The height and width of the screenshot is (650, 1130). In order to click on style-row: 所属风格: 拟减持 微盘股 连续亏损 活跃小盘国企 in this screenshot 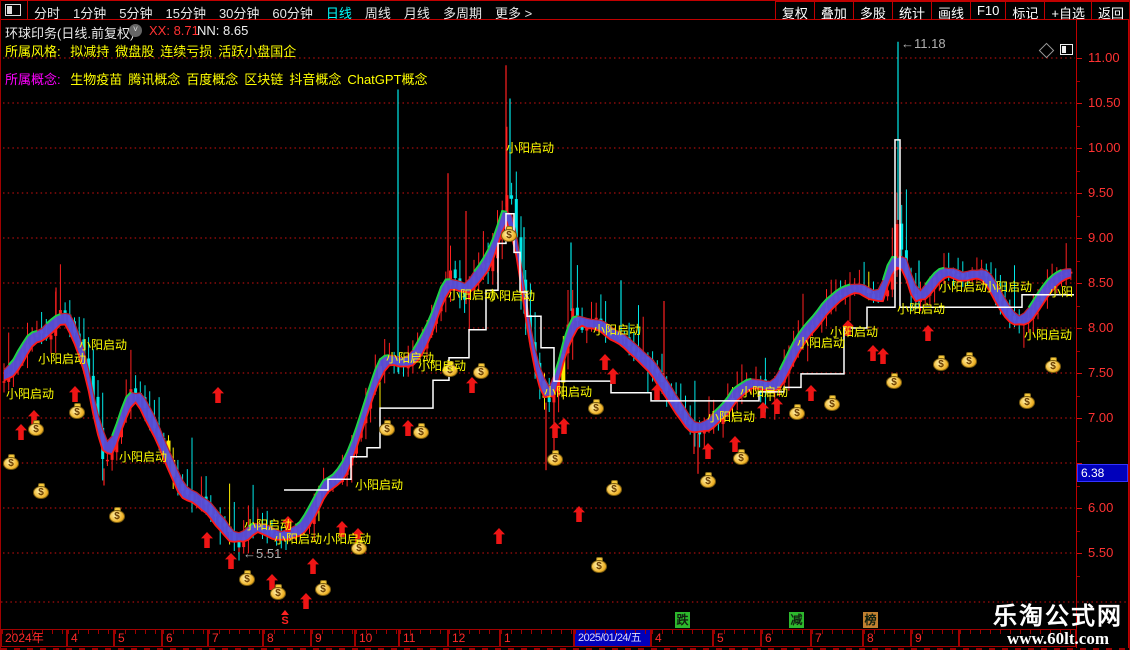, I will do `click(150, 50)`.